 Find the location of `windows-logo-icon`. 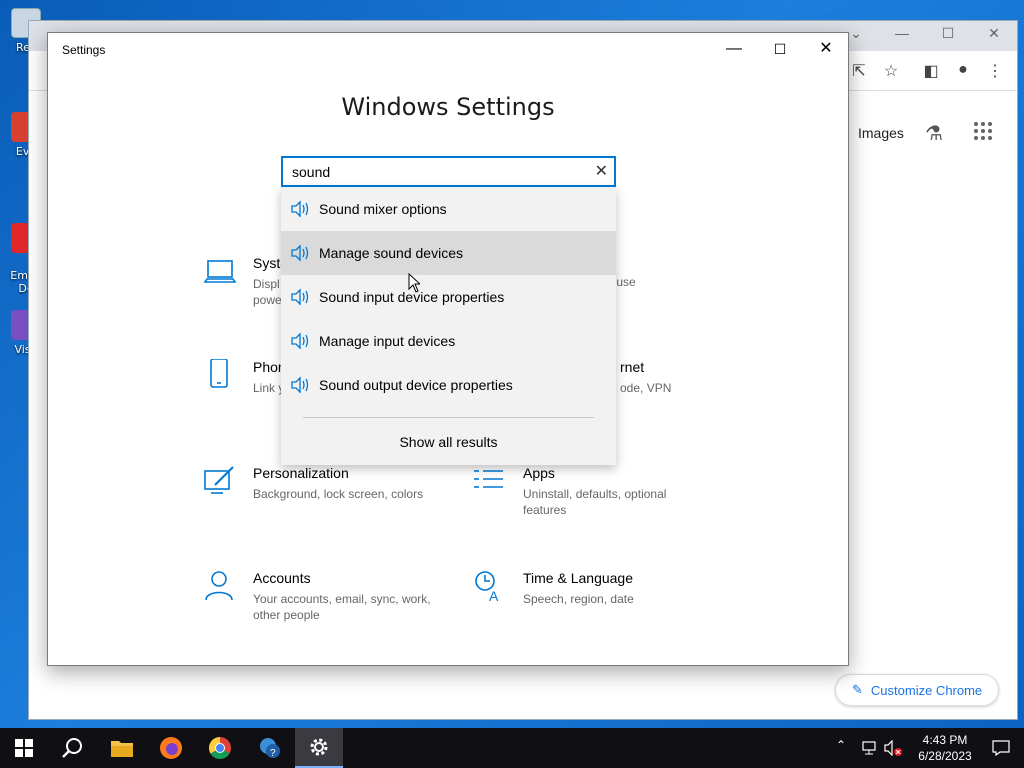

windows-logo-icon is located at coordinates (24, 748).